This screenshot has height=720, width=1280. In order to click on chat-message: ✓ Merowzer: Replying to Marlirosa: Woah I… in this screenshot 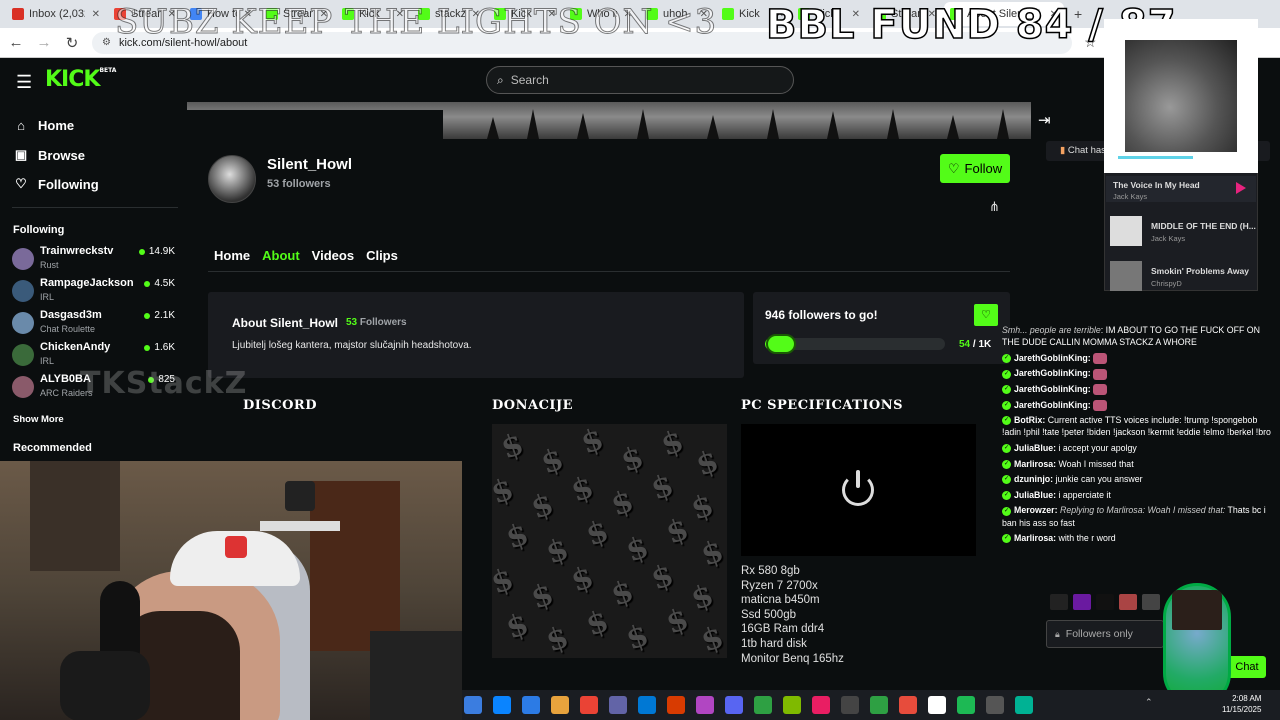, I will do `click(1140, 516)`.